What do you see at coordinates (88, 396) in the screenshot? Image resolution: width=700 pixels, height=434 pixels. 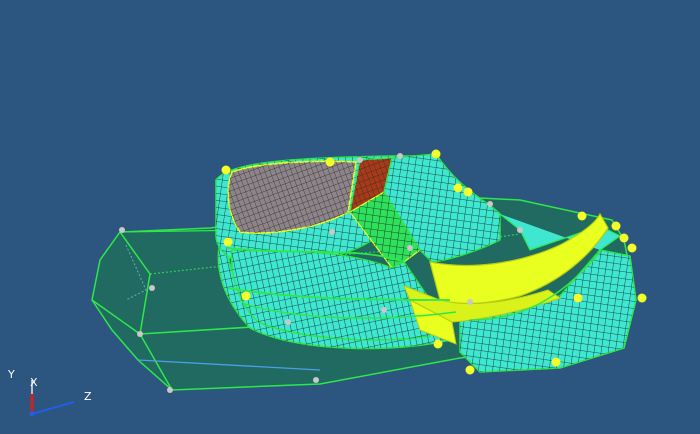 I see `z-axis-label: Z` at bounding box center [88, 396].